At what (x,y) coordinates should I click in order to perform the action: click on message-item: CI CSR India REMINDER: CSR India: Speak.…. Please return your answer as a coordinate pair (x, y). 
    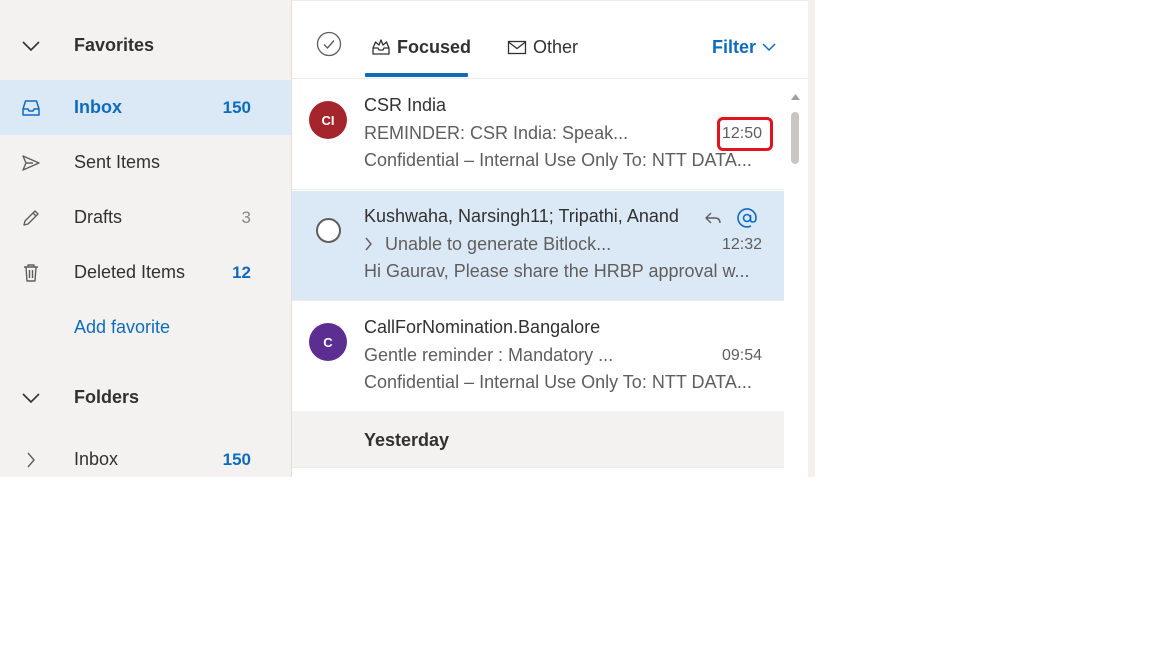
    Looking at the image, I should click on (538, 135).